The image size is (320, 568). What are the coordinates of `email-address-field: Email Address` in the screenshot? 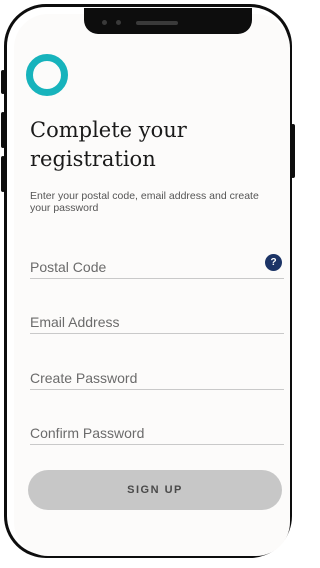 It's located at (157, 321).